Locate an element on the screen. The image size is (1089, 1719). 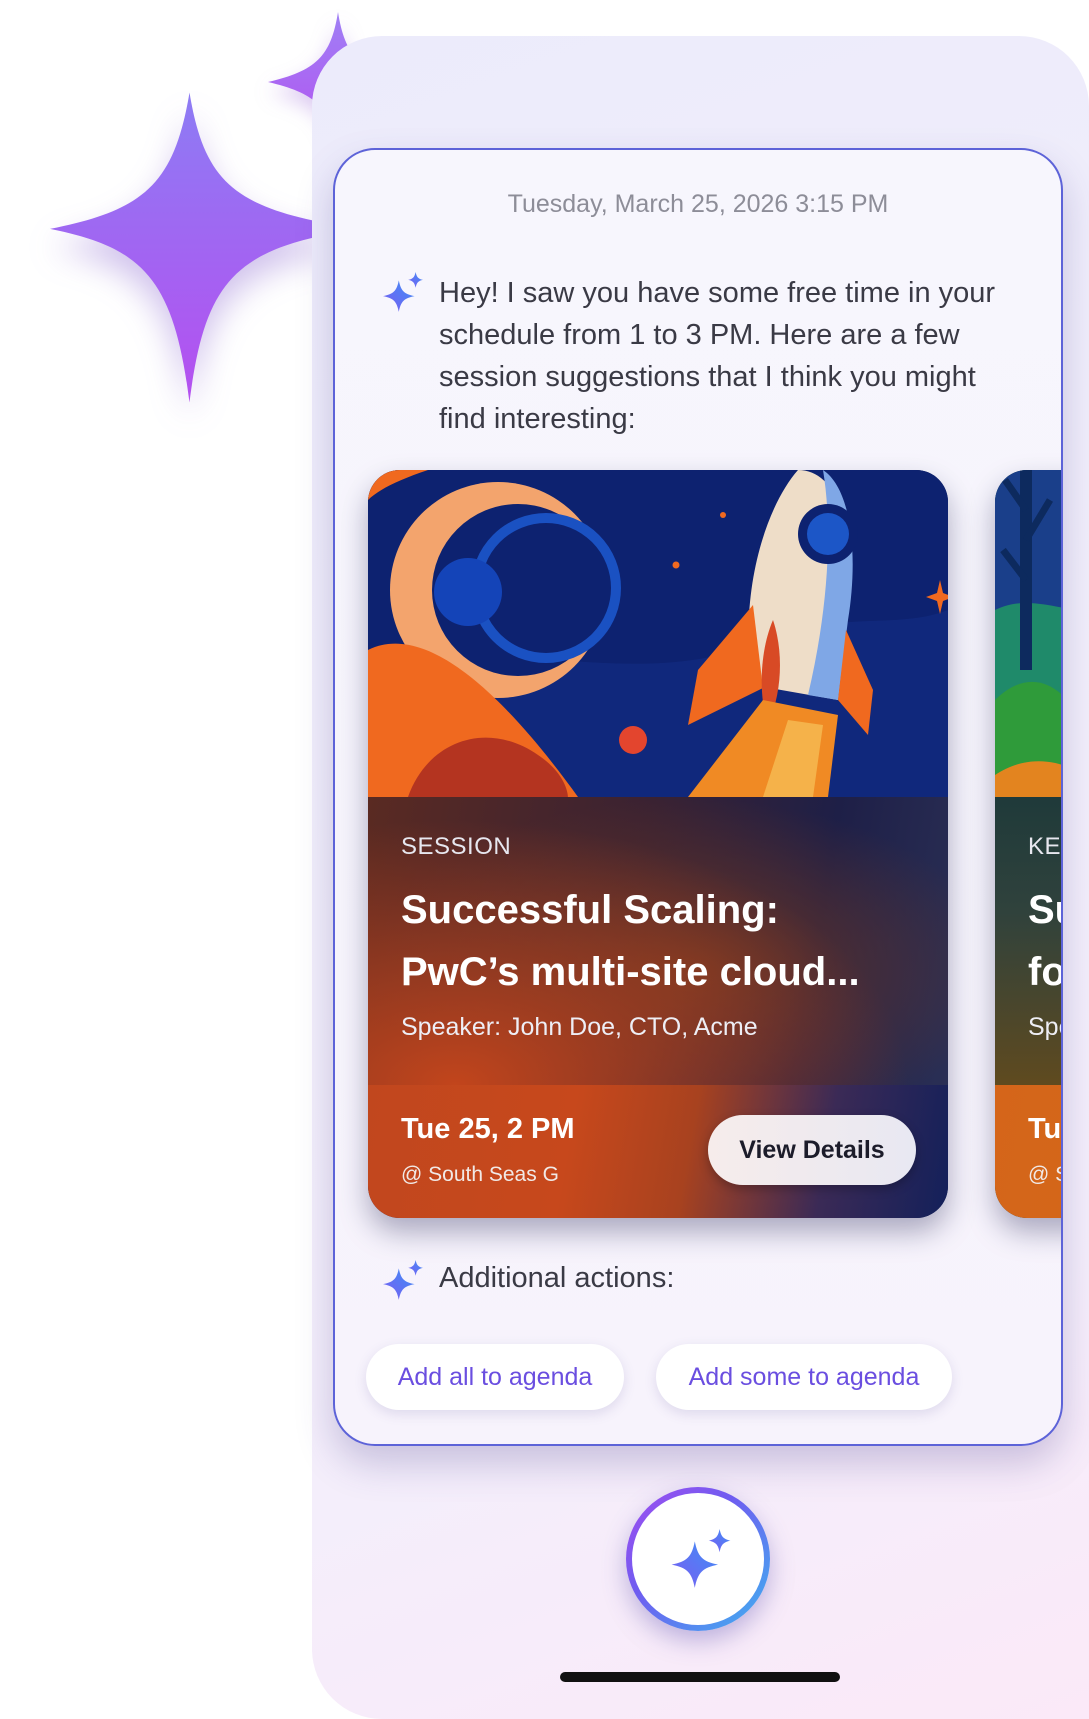
session-card: KEY Su fo Spe Tue @ S is located at coordinates (1029, 844).